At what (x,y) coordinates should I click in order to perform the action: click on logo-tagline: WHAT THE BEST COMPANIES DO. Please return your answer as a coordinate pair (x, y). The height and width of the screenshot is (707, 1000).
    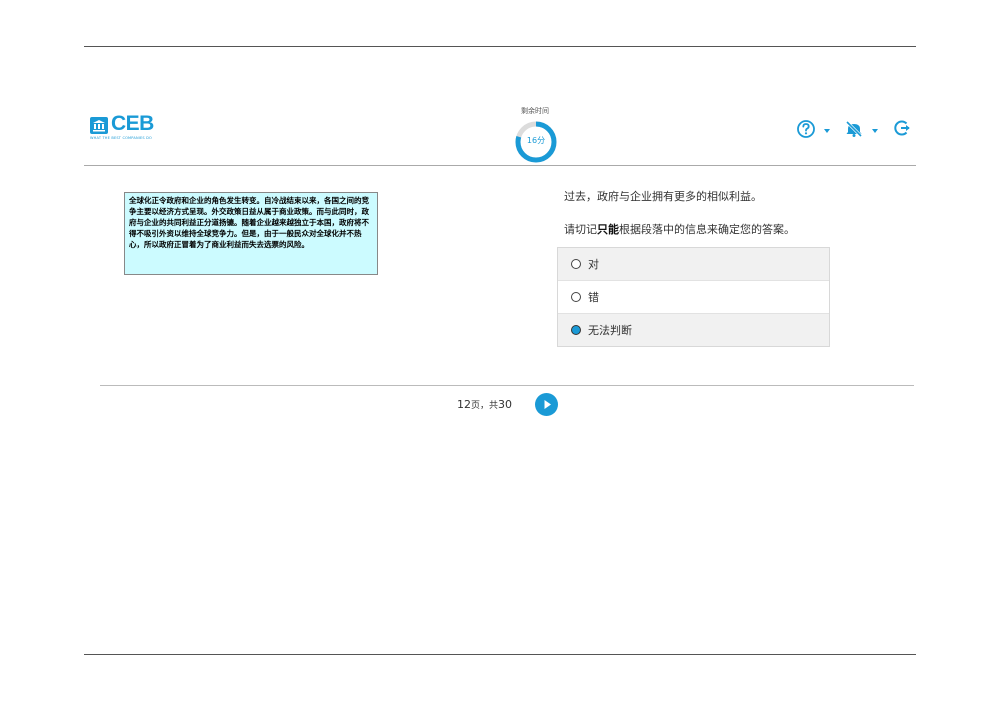
    Looking at the image, I should click on (121, 138).